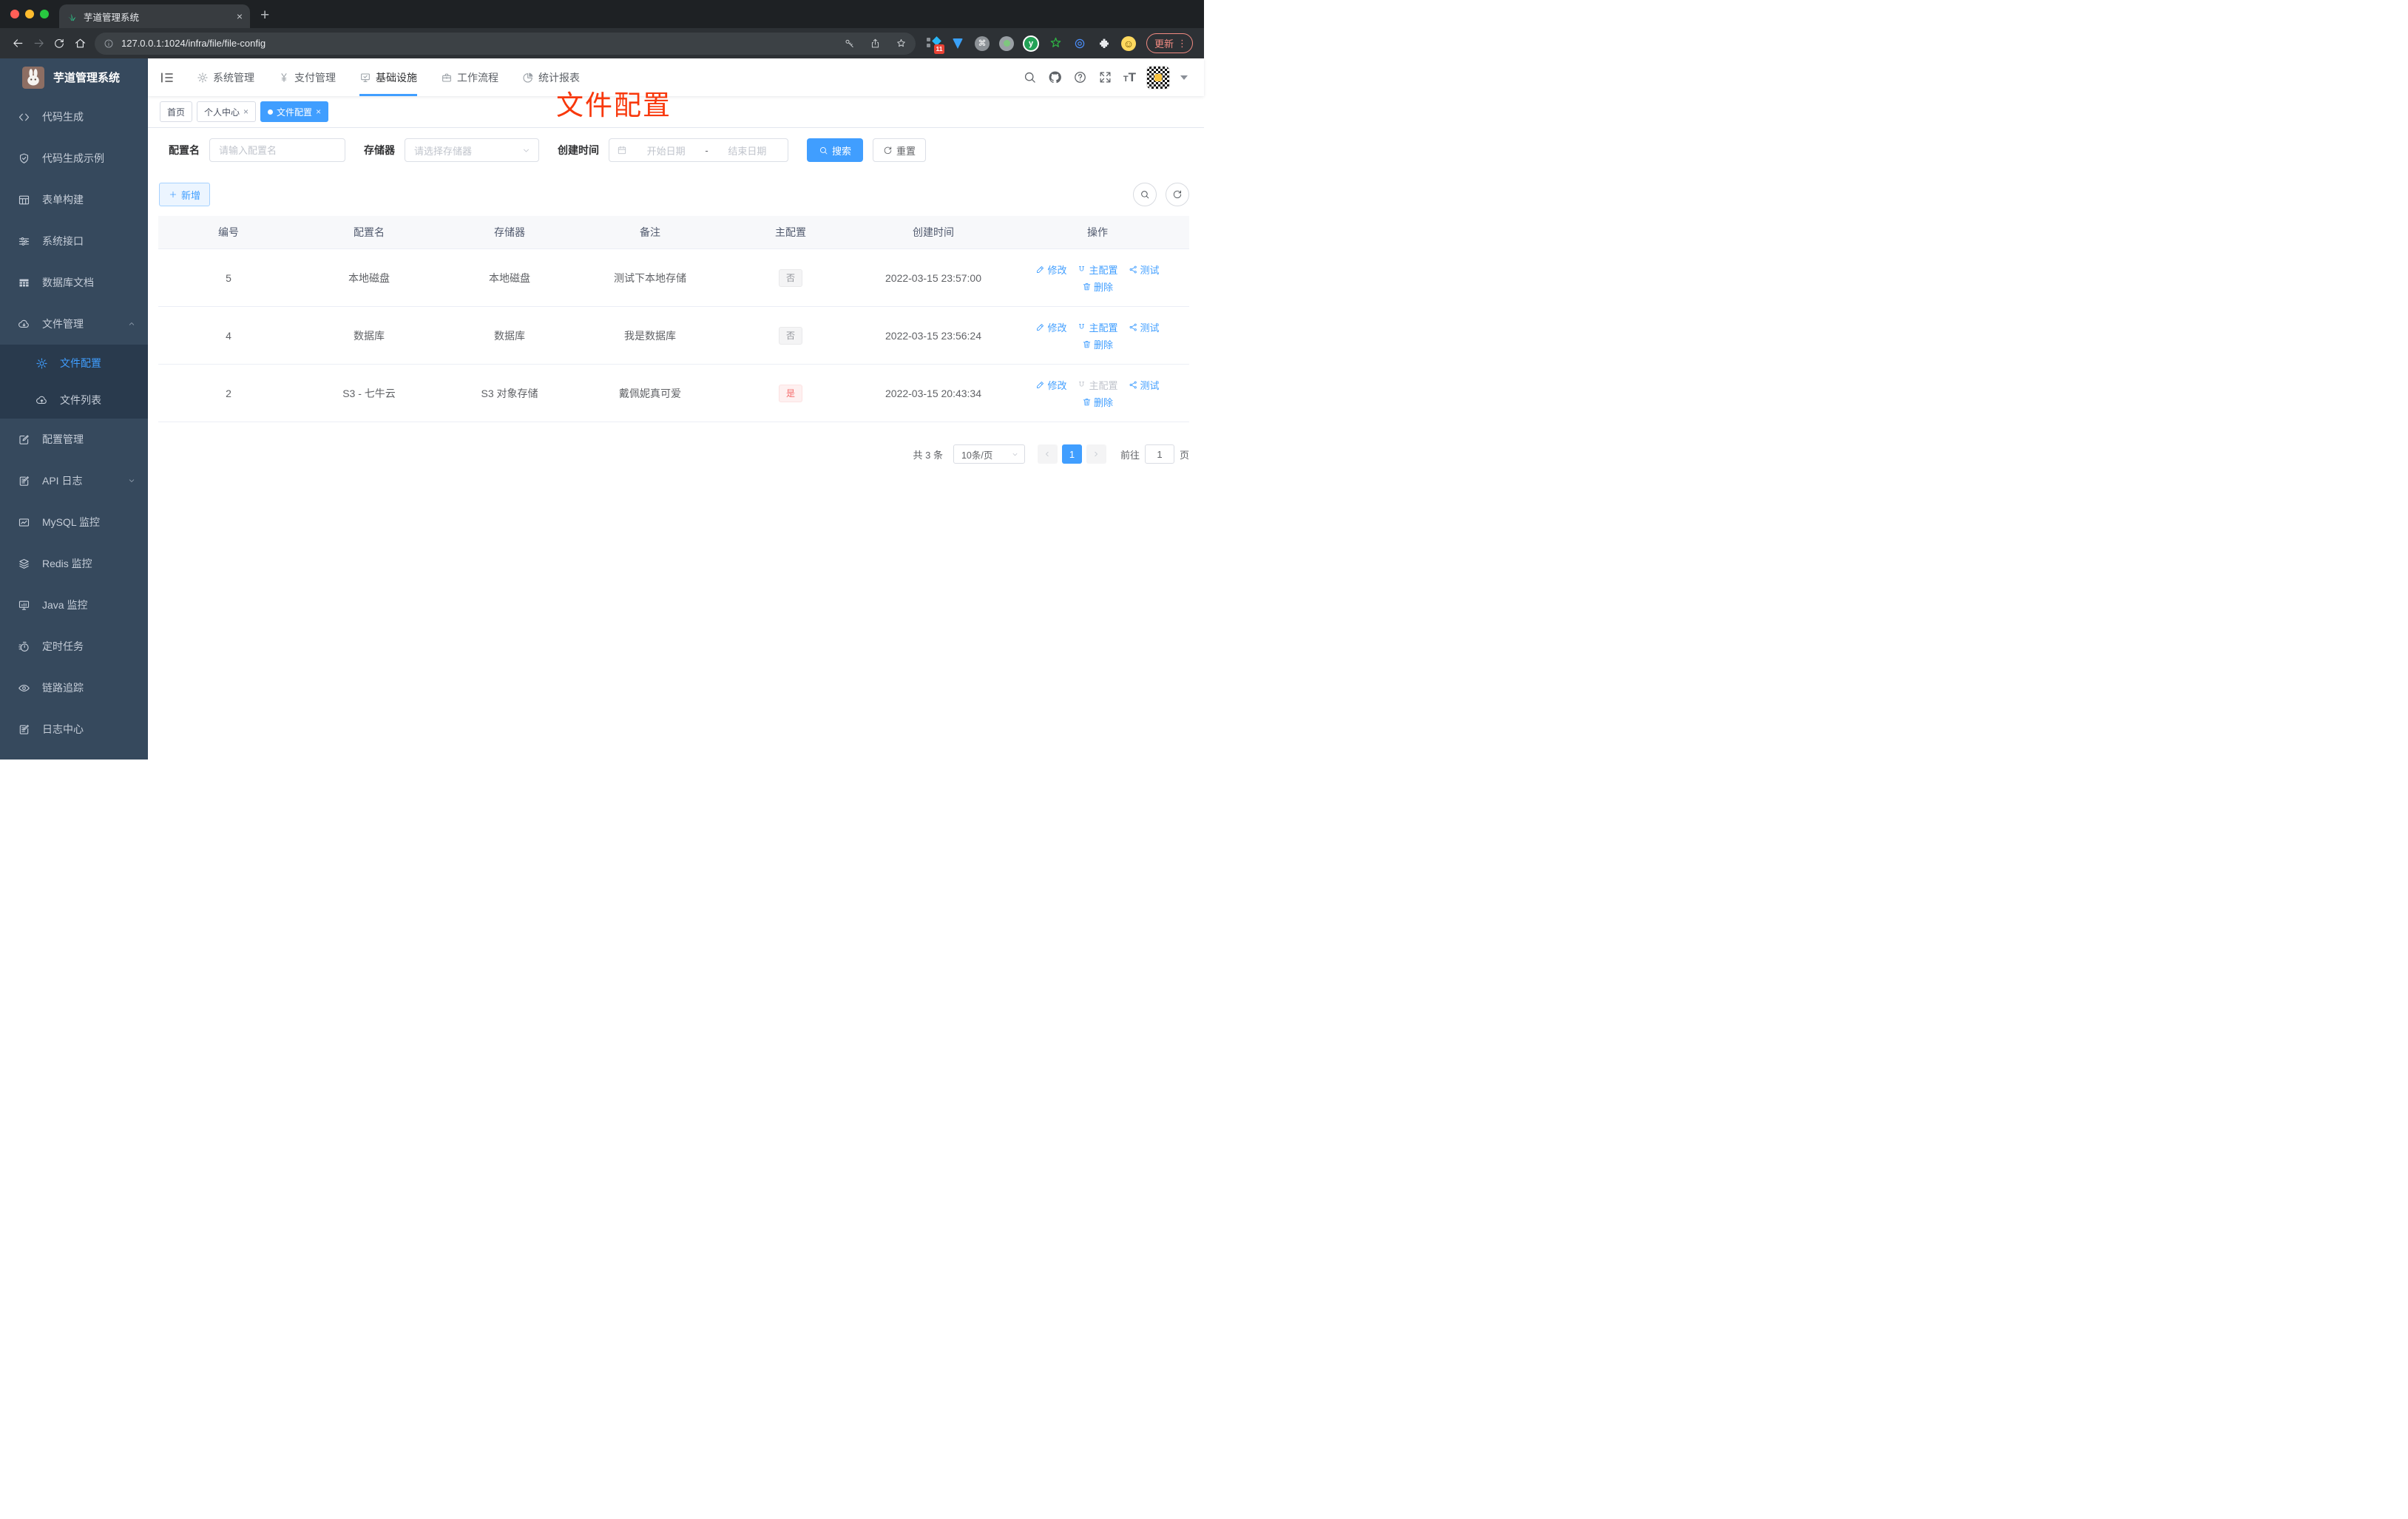 This screenshot has width=2408, height=1519. What do you see at coordinates (934, 44) in the screenshot?
I see `pinned-extension-icon: 11` at bounding box center [934, 44].